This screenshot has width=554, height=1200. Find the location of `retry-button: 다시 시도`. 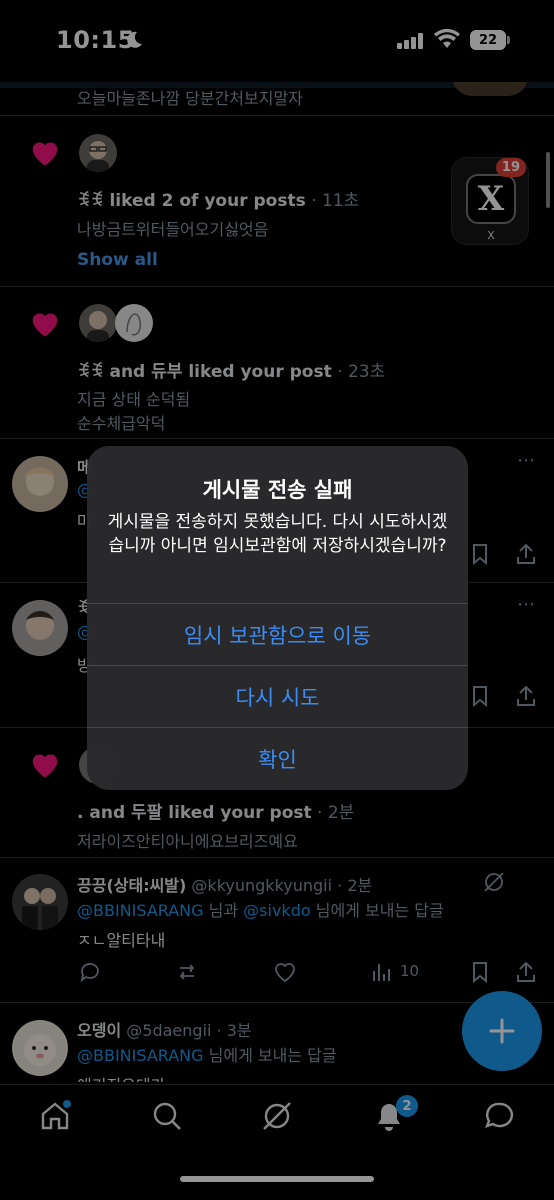

retry-button: 다시 시도 is located at coordinates (277, 696).